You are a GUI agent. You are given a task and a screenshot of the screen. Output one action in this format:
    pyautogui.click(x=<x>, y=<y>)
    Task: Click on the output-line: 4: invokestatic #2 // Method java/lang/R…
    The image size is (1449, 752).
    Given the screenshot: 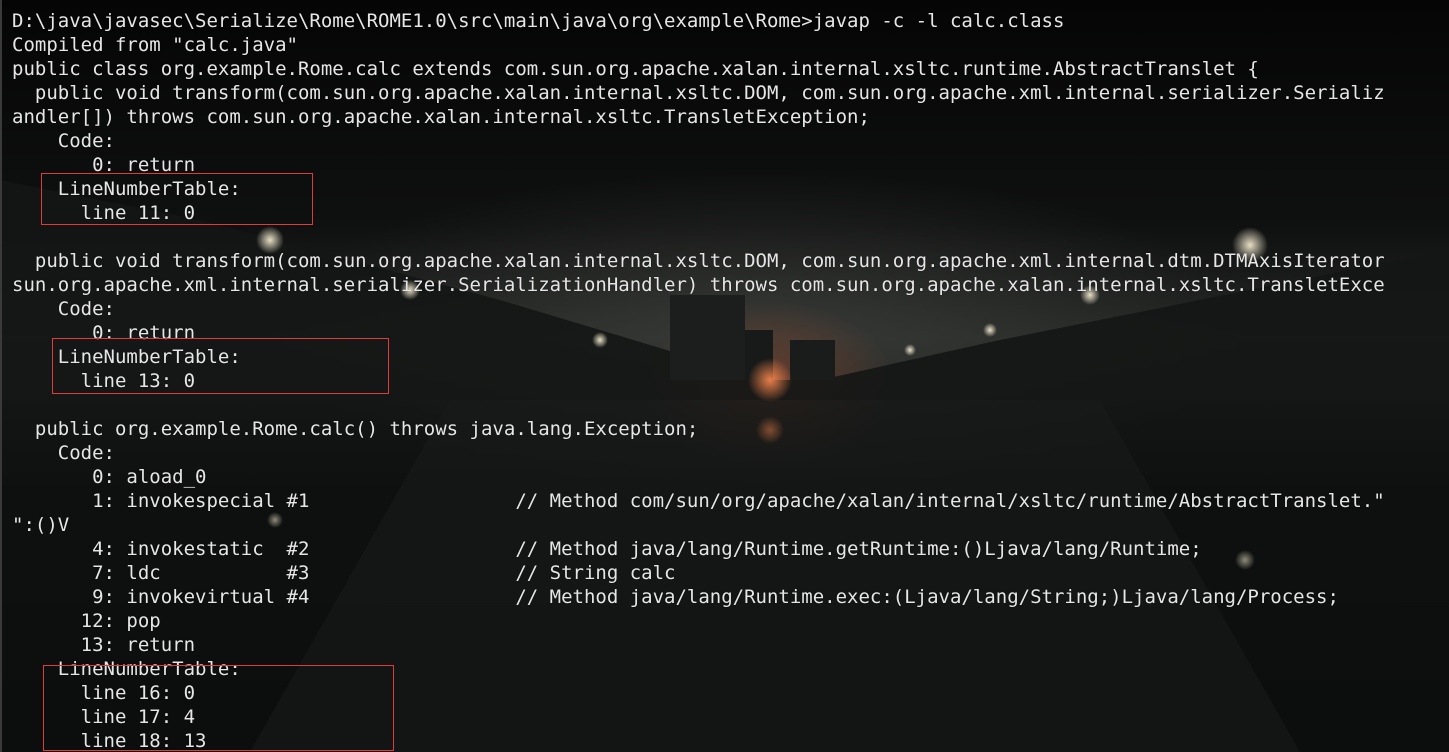 What is the action you would take?
    pyautogui.click(x=607, y=549)
    